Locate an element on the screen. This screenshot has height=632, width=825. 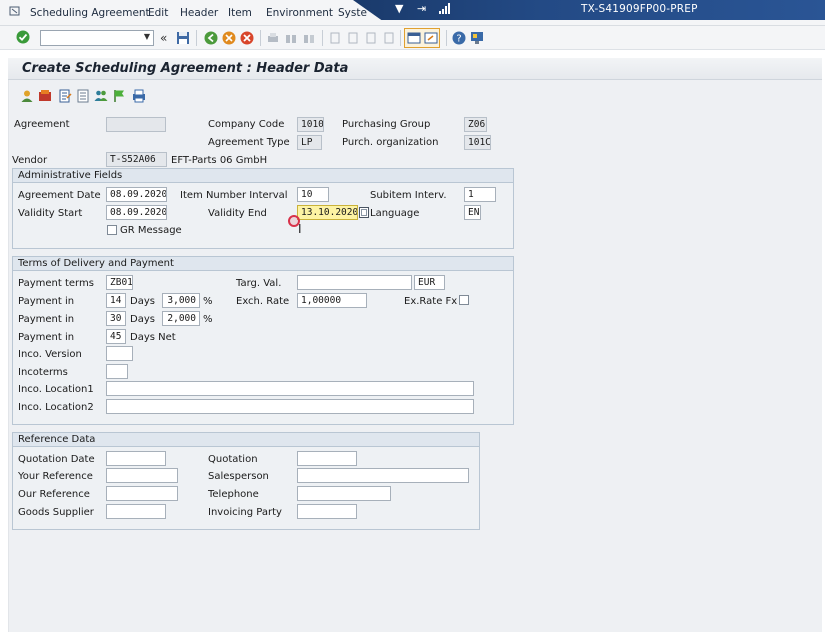
print-preview-icon is located at coordinates (139, 96).